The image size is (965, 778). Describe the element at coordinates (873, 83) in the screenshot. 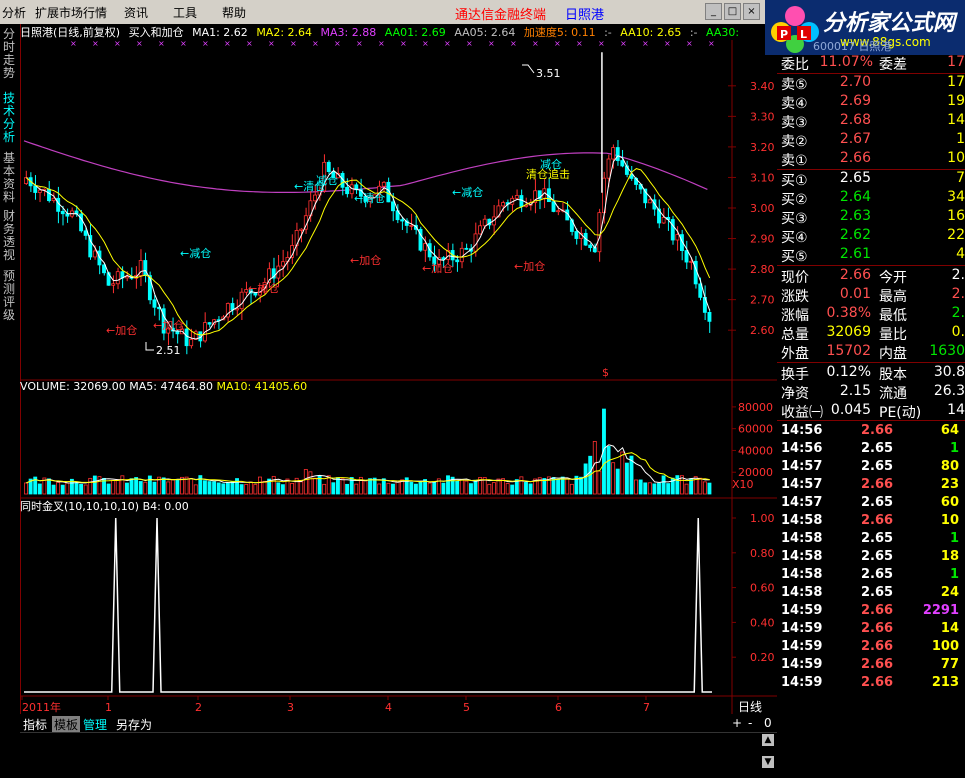

I see `ask-row: 卖⑤ 2.70 17` at that location.